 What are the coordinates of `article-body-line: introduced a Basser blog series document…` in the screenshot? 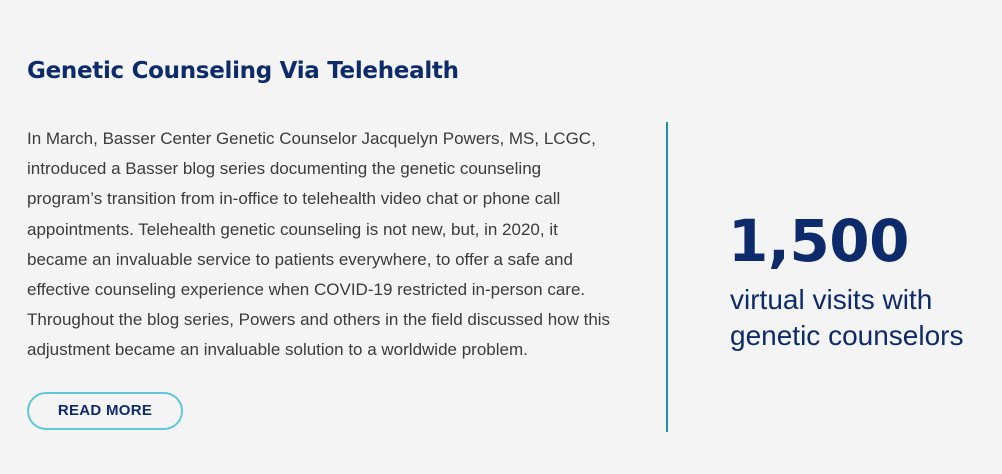 It's located at (284, 169).